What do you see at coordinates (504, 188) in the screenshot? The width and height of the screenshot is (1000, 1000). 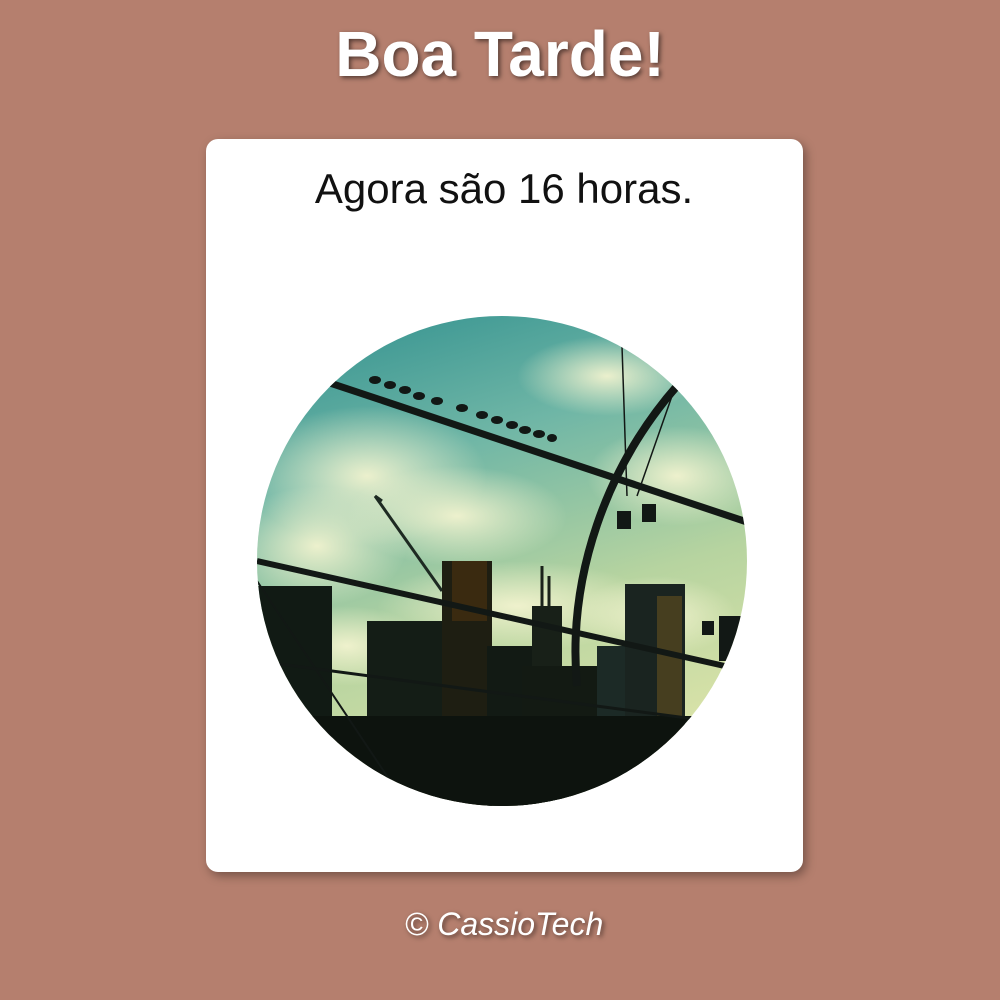 I see `current-time-text: Agora são 16 horas.` at bounding box center [504, 188].